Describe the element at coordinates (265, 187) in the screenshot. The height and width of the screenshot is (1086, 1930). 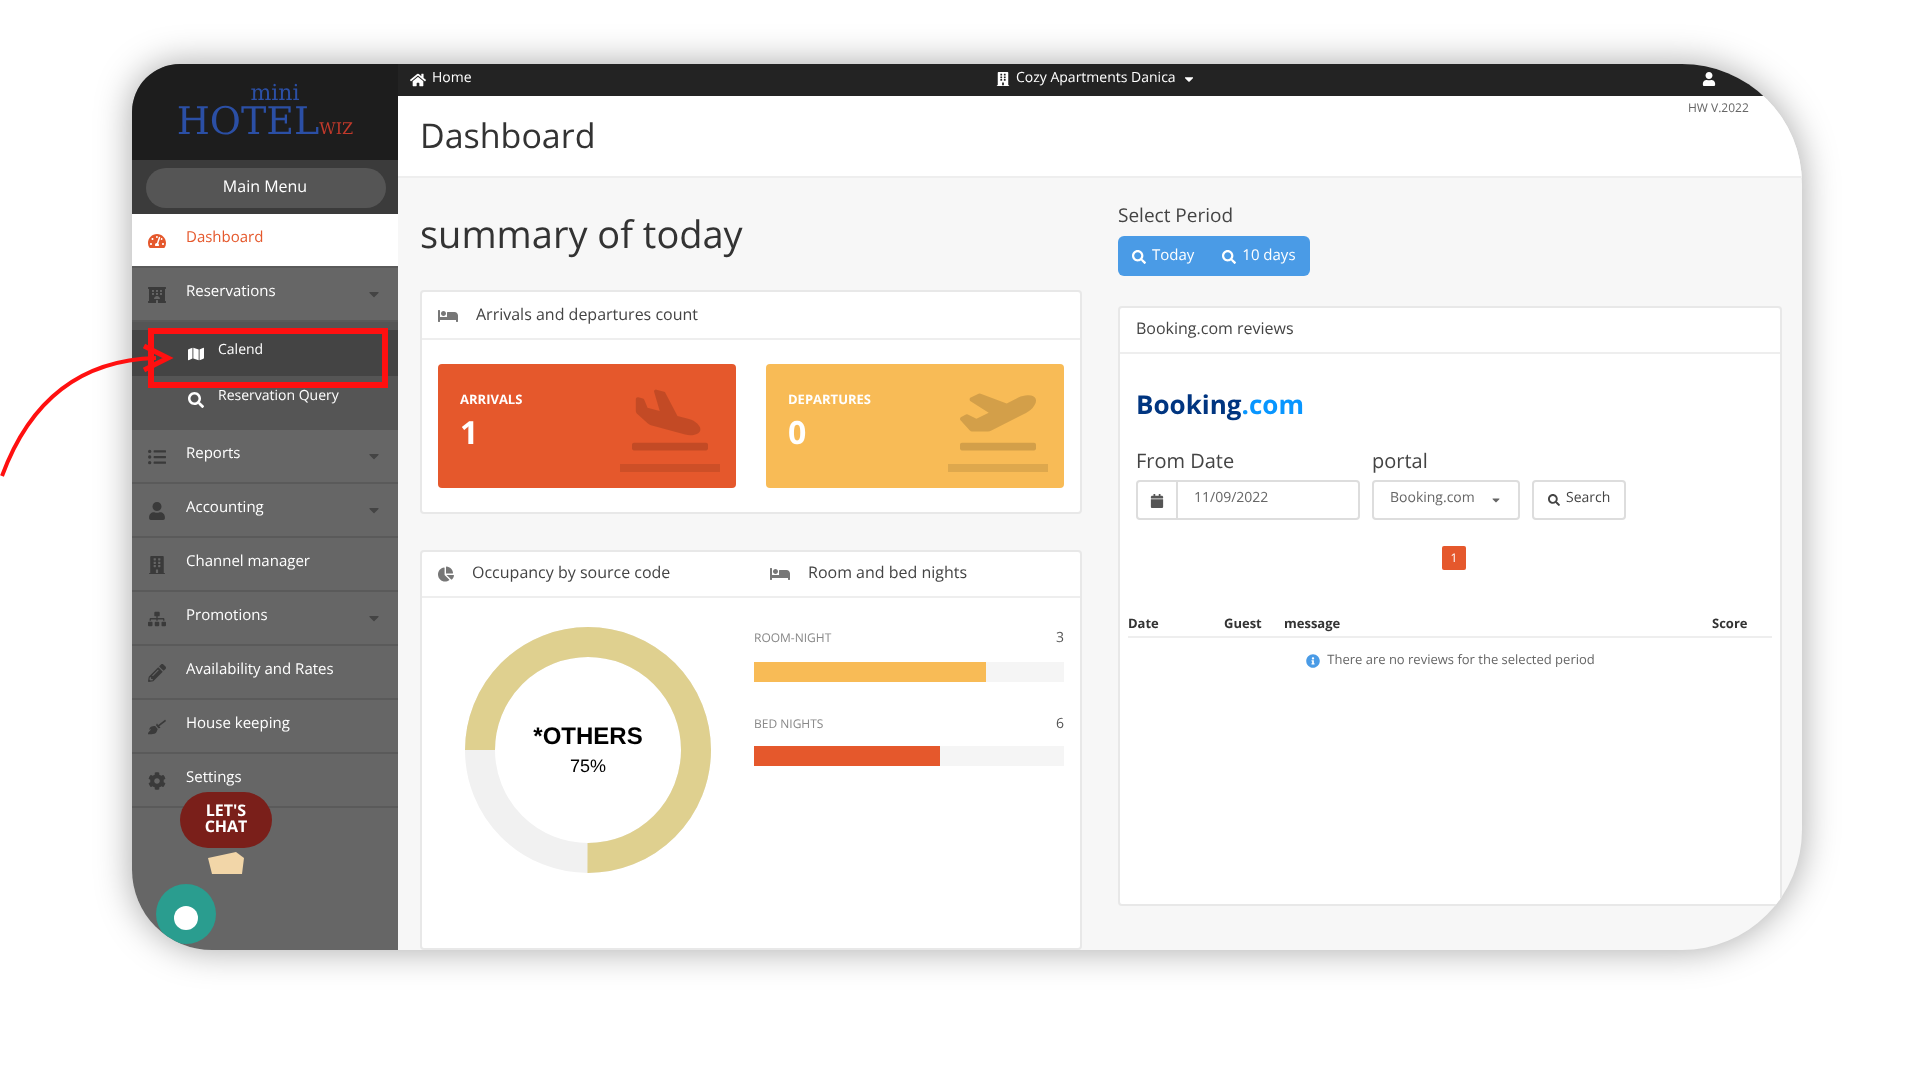
I see `main-menu-button: Main Menu` at that location.